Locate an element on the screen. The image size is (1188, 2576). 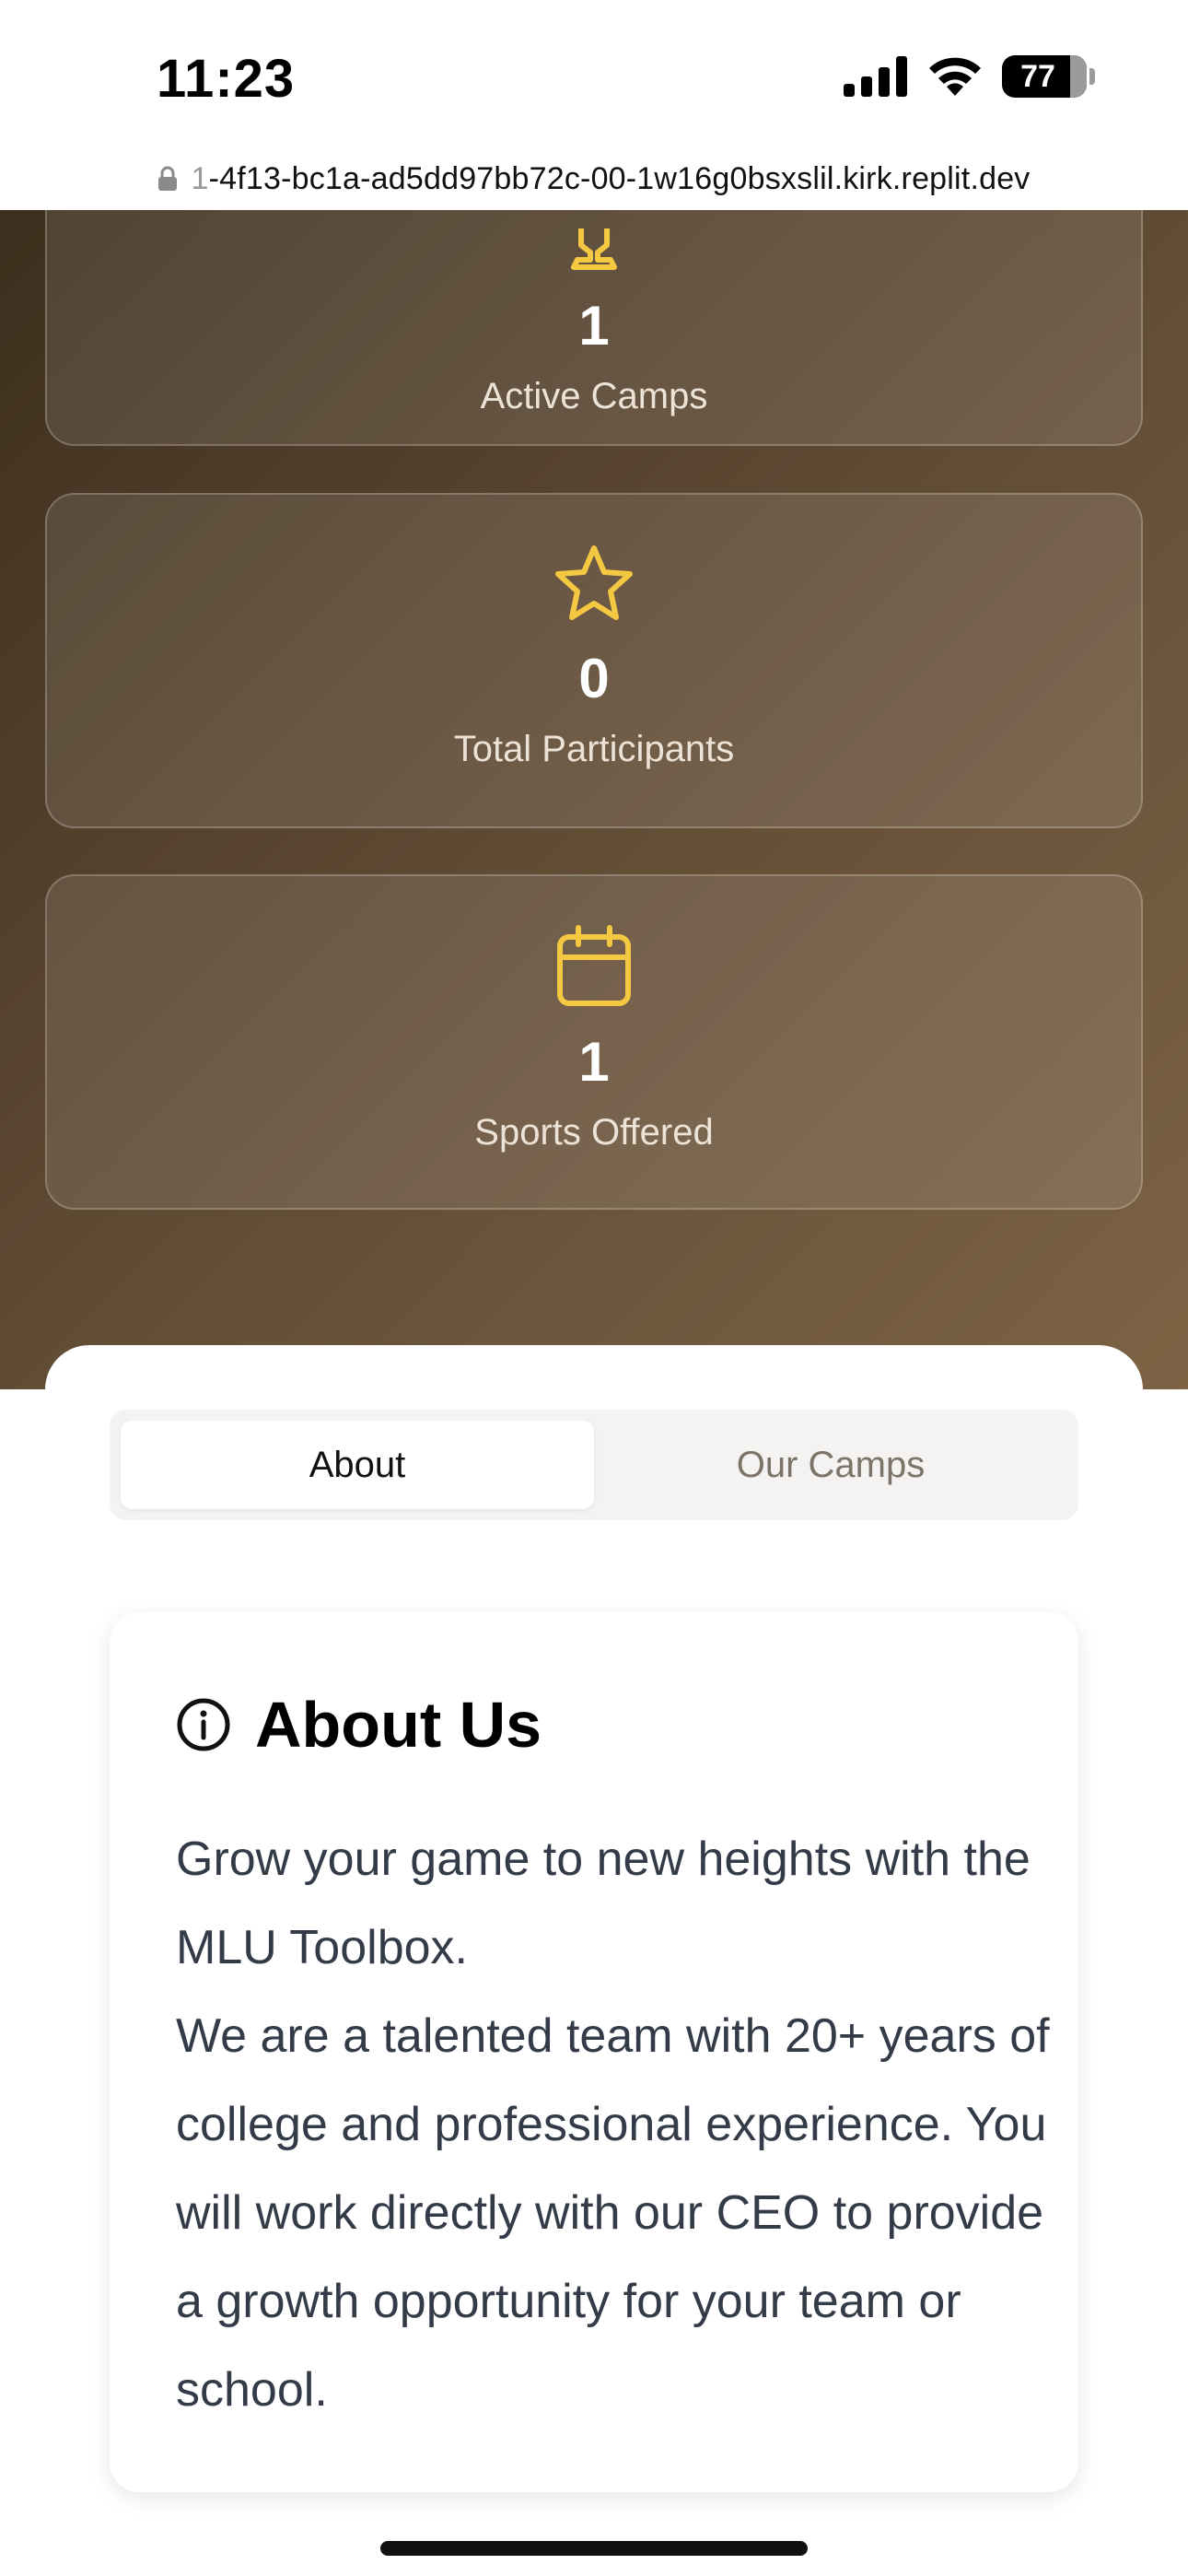
stat-card-sports-offered: 1 Sports Offered is located at coordinates (594, 1042).